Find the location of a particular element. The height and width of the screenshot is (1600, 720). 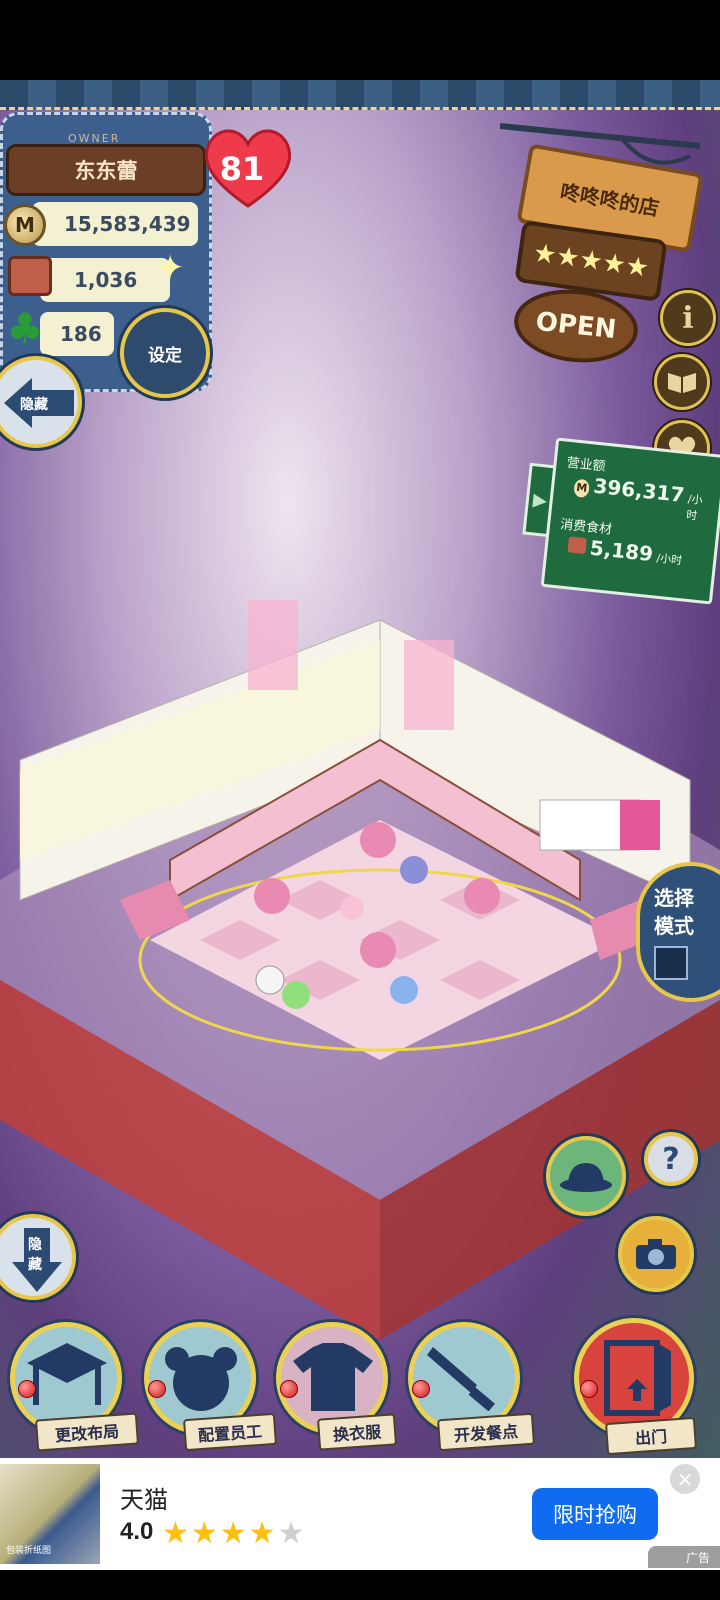

shirt-icon is located at coordinates (333, 1377).